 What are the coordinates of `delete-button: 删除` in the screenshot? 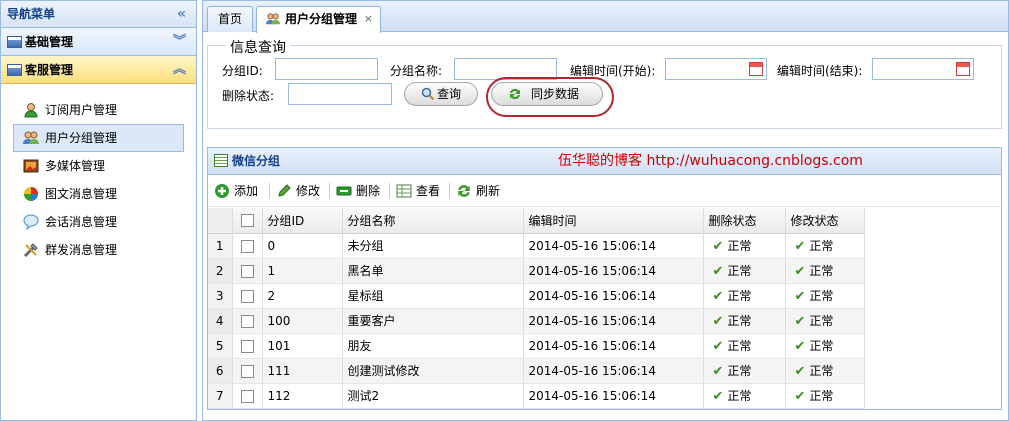 It's located at (358, 191).